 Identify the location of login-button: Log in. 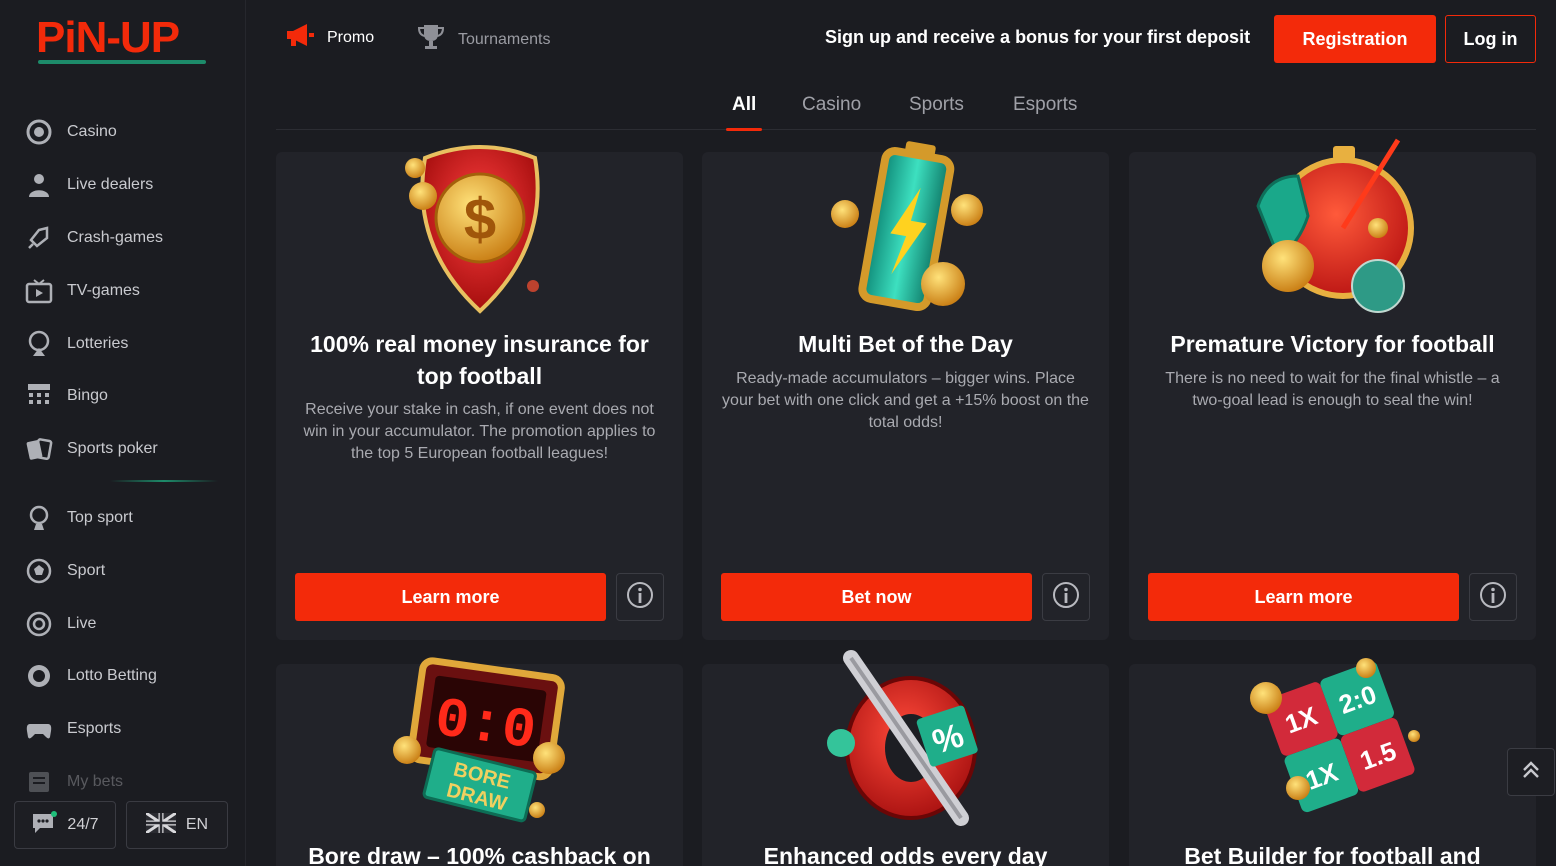
(1490, 39).